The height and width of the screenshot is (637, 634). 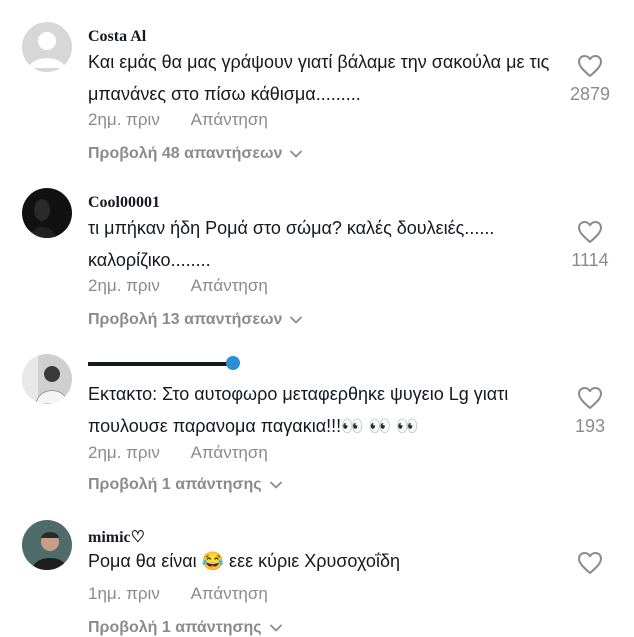 I want to click on view-replies-button: Προβολή 13 απαντήσεων, so click(x=195, y=320).